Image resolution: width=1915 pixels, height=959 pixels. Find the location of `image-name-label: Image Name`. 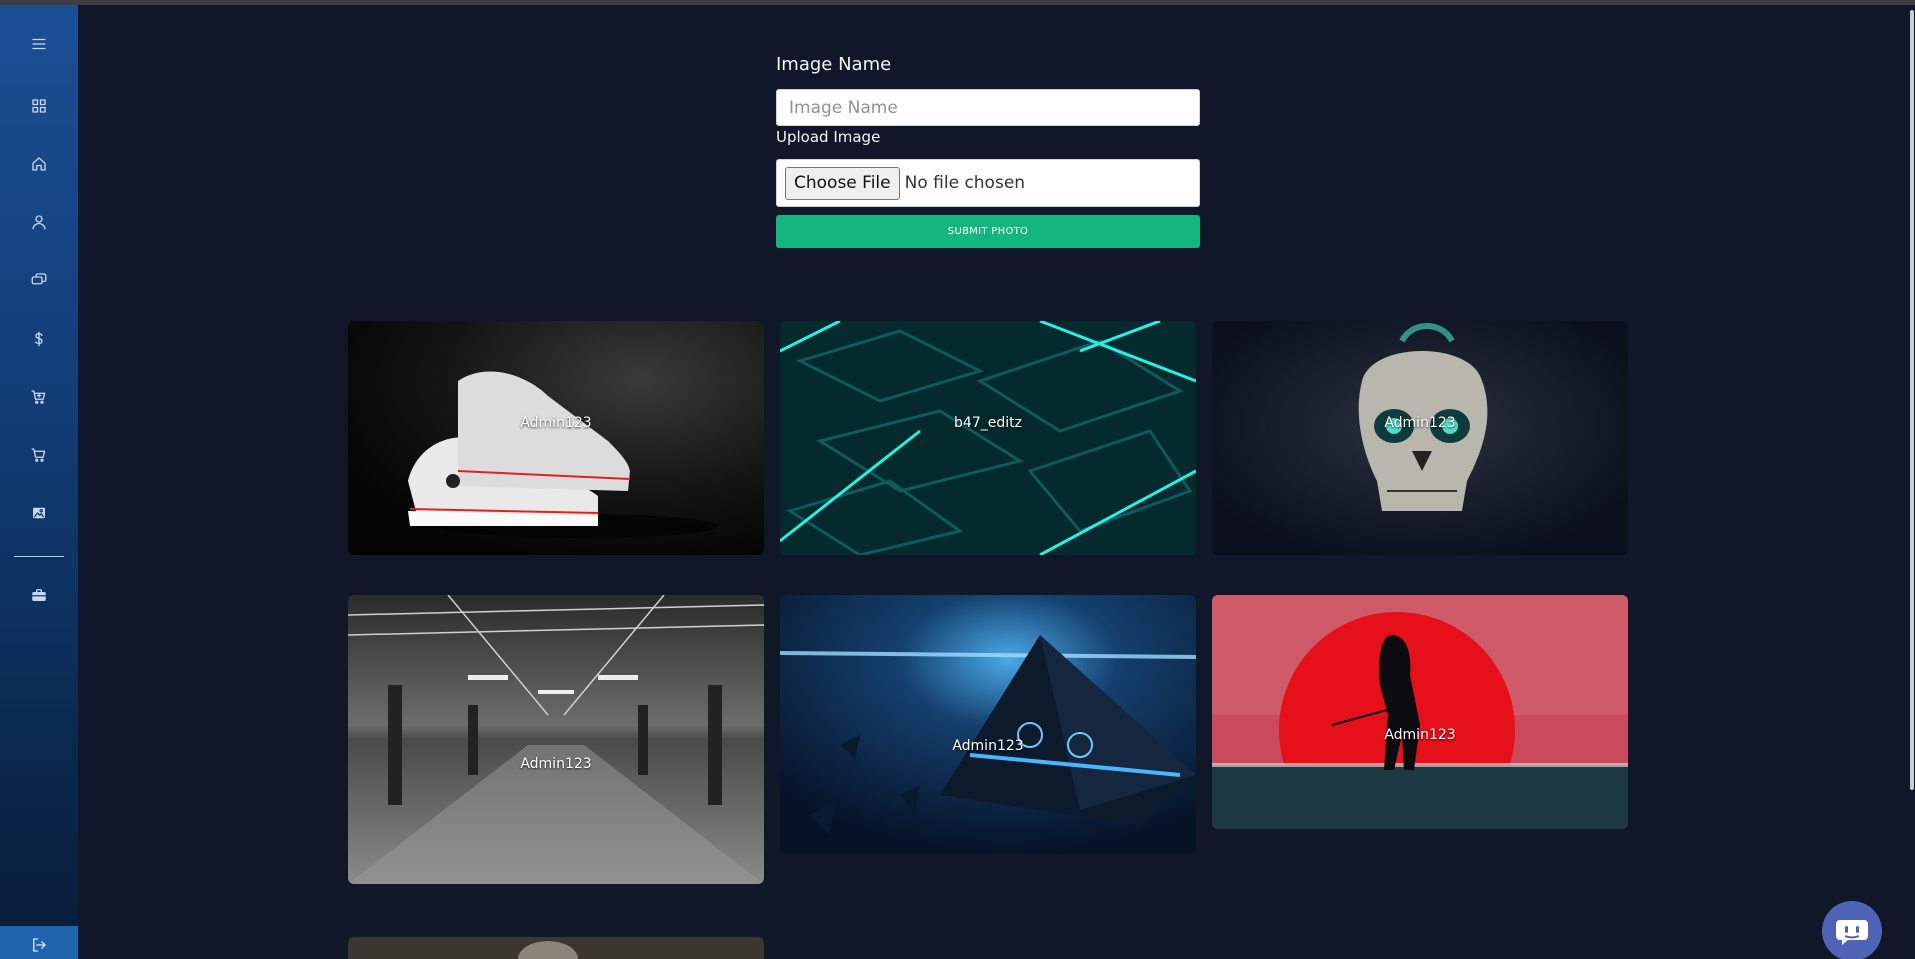

image-name-label: Image Name is located at coordinates (834, 64).